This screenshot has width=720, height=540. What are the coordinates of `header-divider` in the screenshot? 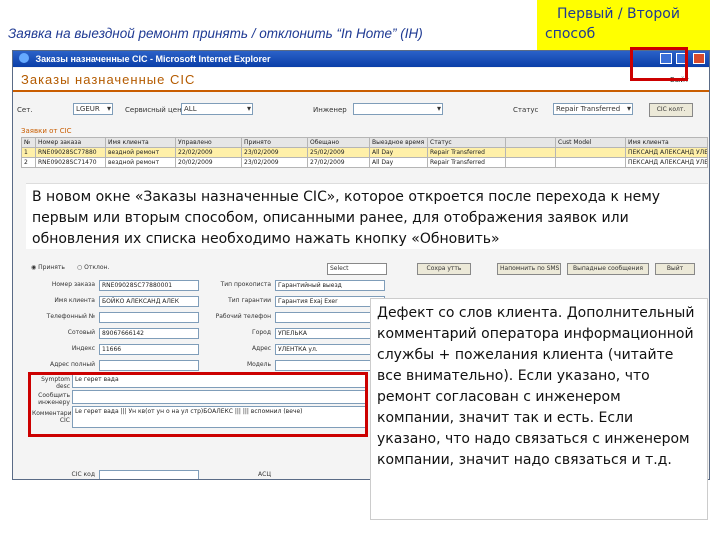 It's located at (361, 91).